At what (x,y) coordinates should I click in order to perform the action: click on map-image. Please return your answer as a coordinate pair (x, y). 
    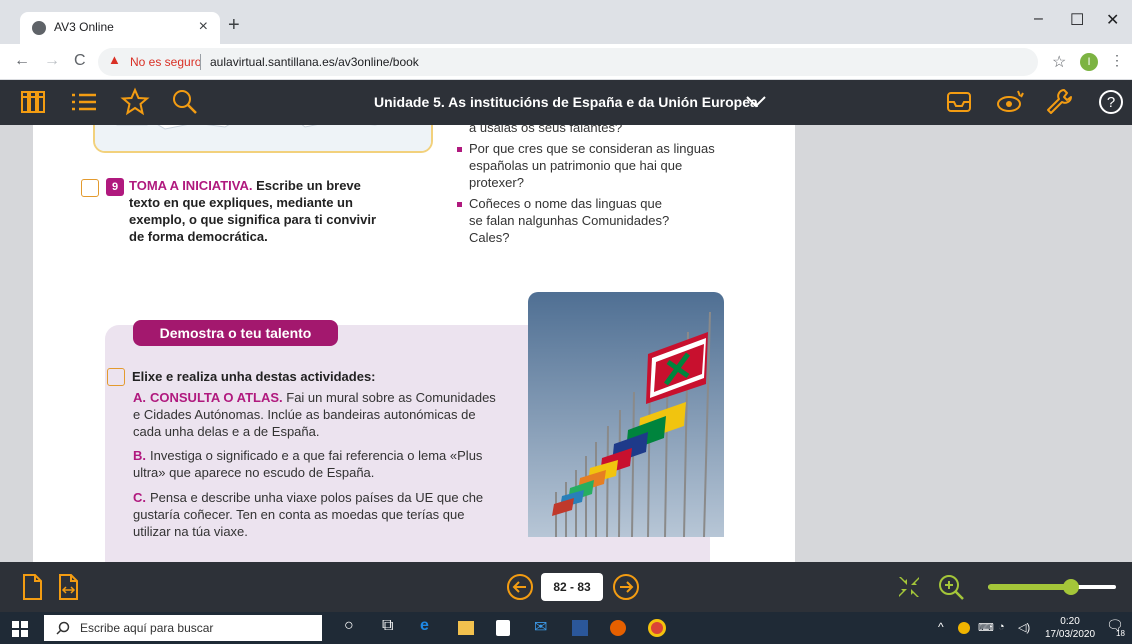
    Looking at the image, I should click on (263, 139).